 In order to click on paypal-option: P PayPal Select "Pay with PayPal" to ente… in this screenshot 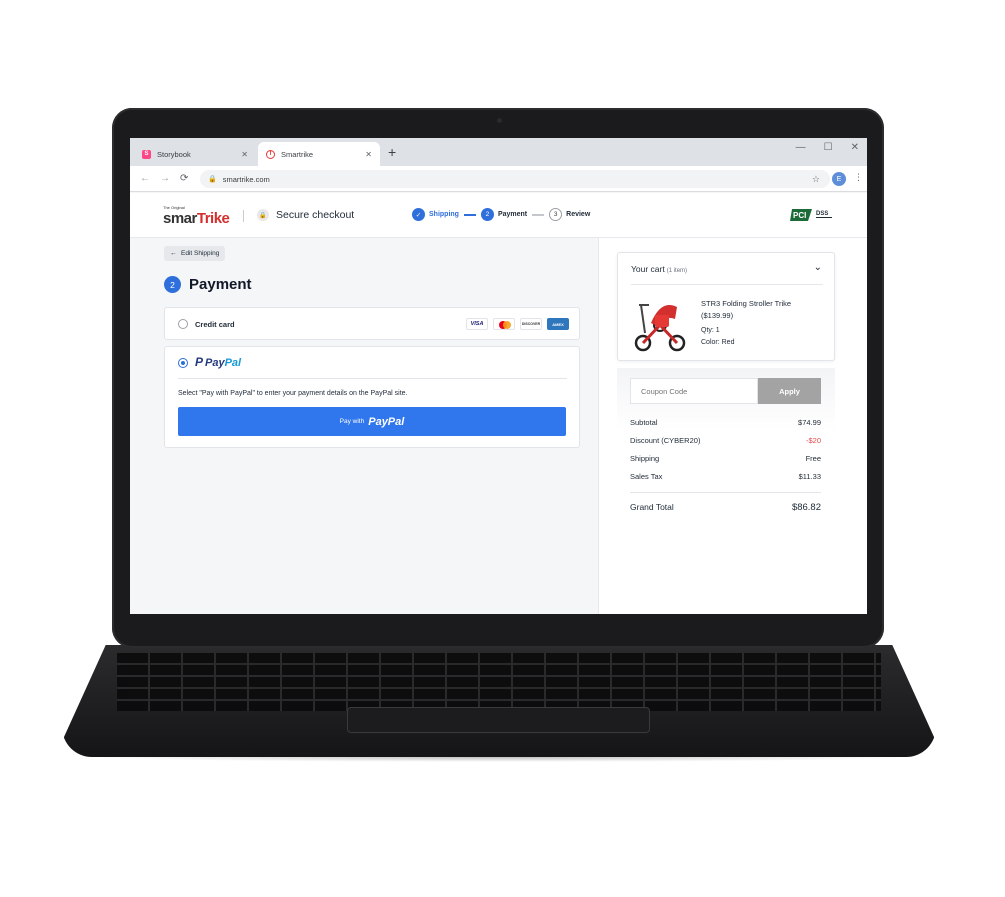, I will do `click(372, 397)`.